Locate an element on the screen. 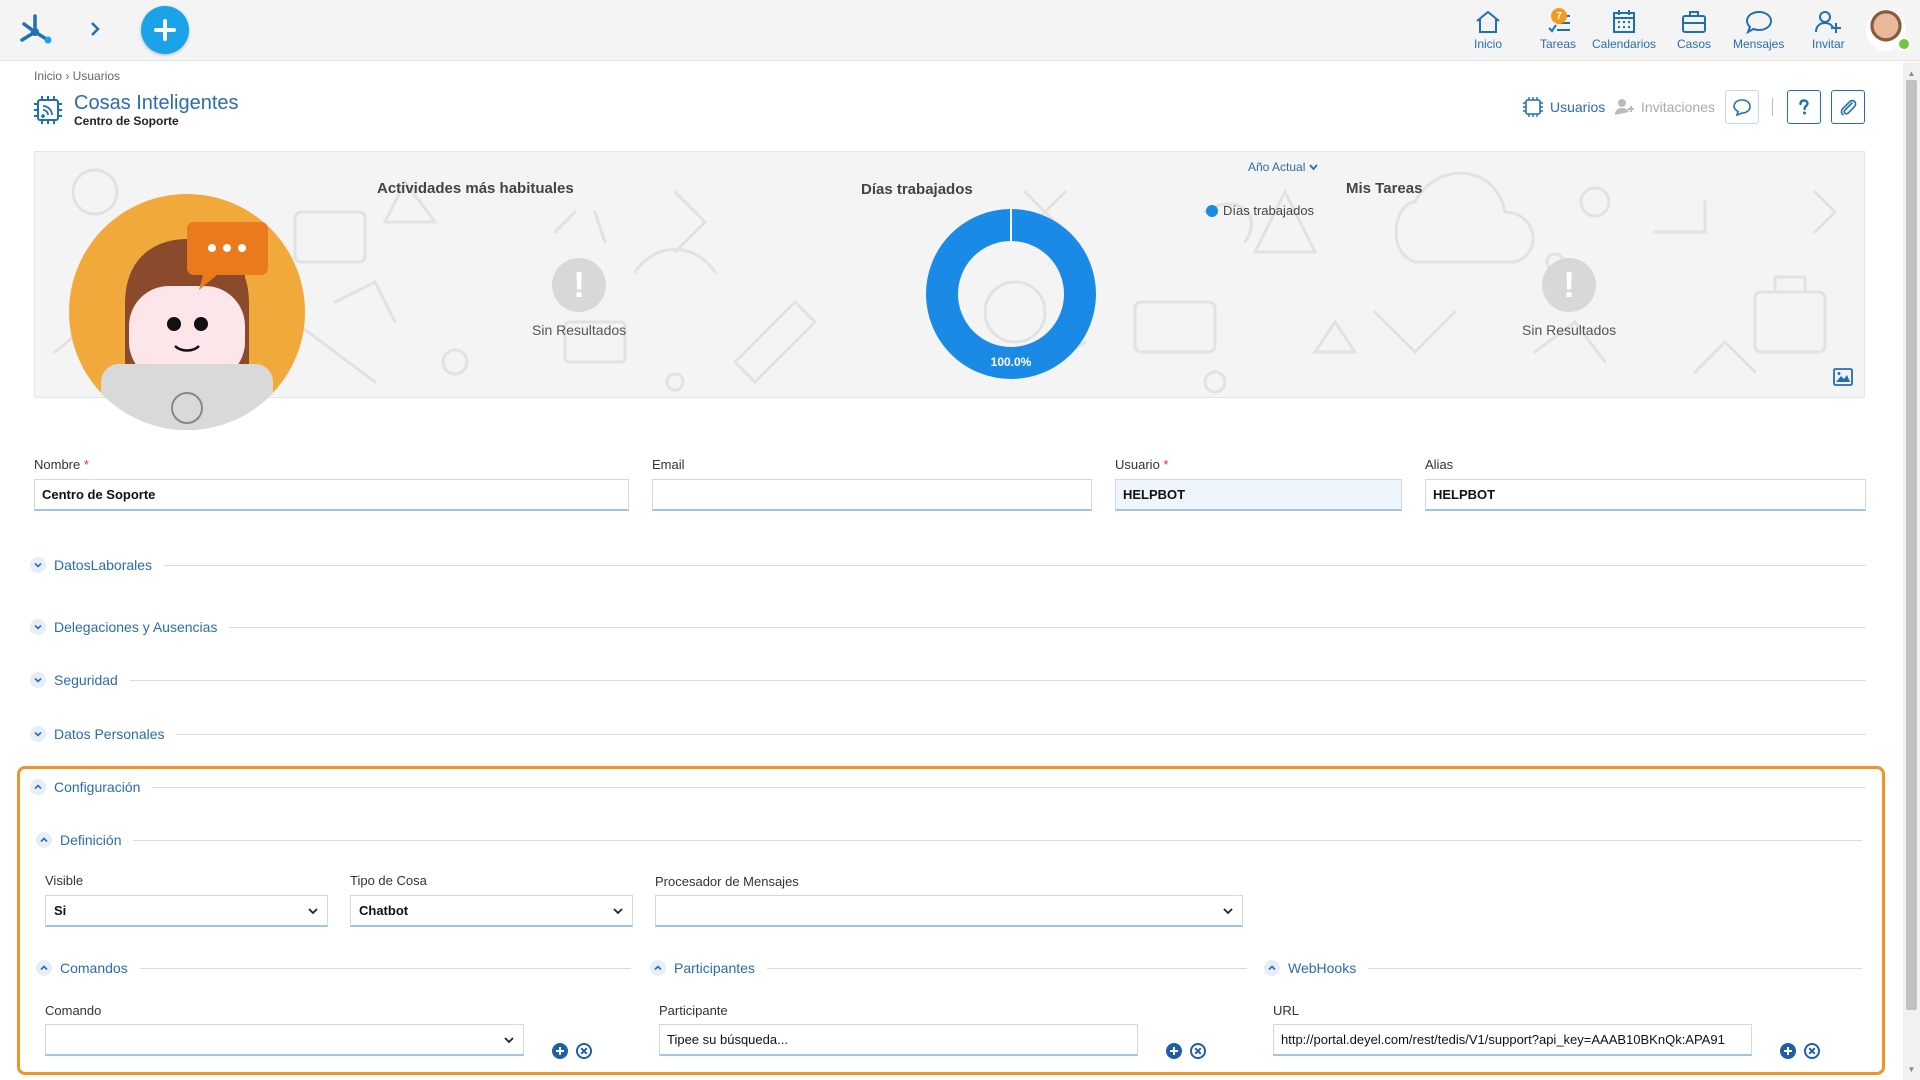 The image size is (1920, 1080). section-title: Definición is located at coordinates (91, 840).